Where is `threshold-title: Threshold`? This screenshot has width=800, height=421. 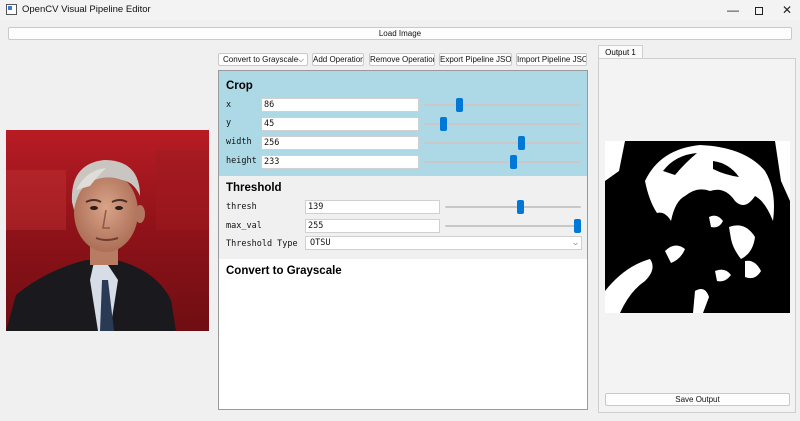 threshold-title: Threshold is located at coordinates (254, 188).